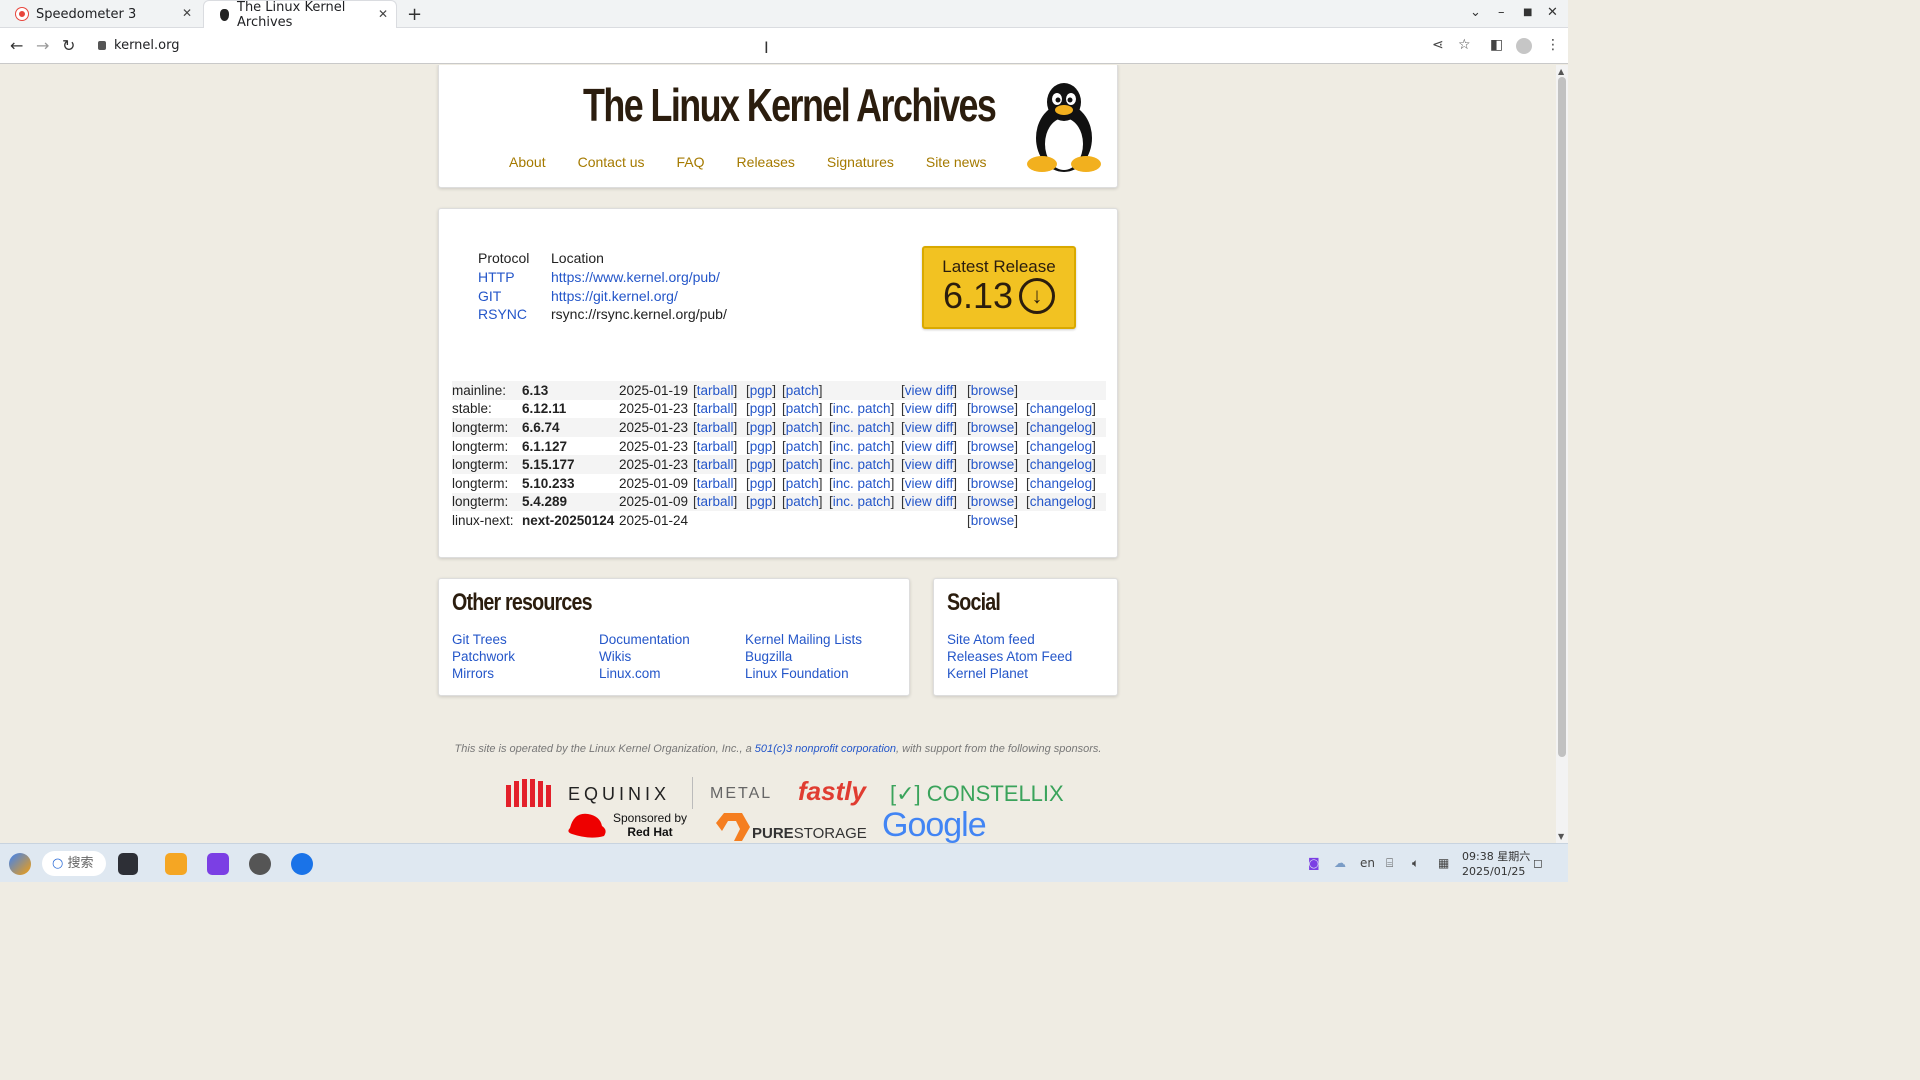  I want to click on release-version: 5.10.233, so click(570, 483).